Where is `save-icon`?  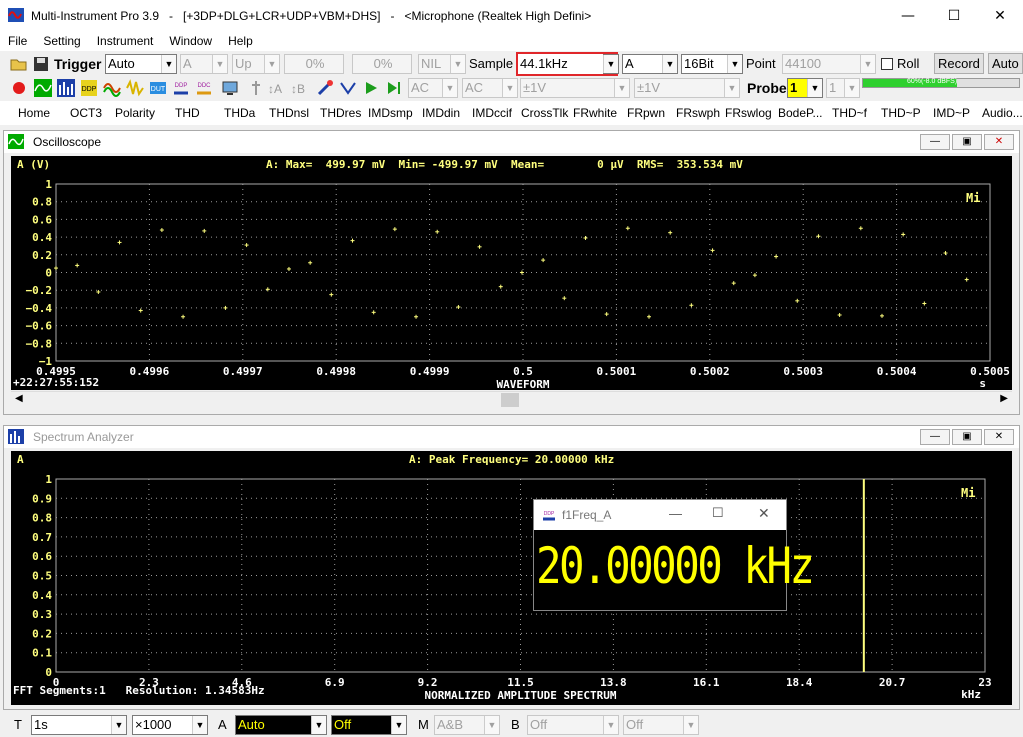
save-icon is located at coordinates (41, 64).